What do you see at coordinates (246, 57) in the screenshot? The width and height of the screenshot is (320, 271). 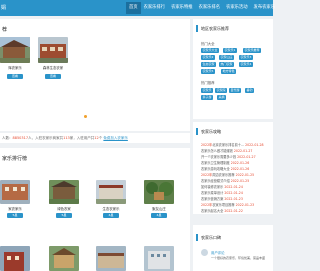 I see `tag-a-6: 农家乐3` at bounding box center [246, 57].